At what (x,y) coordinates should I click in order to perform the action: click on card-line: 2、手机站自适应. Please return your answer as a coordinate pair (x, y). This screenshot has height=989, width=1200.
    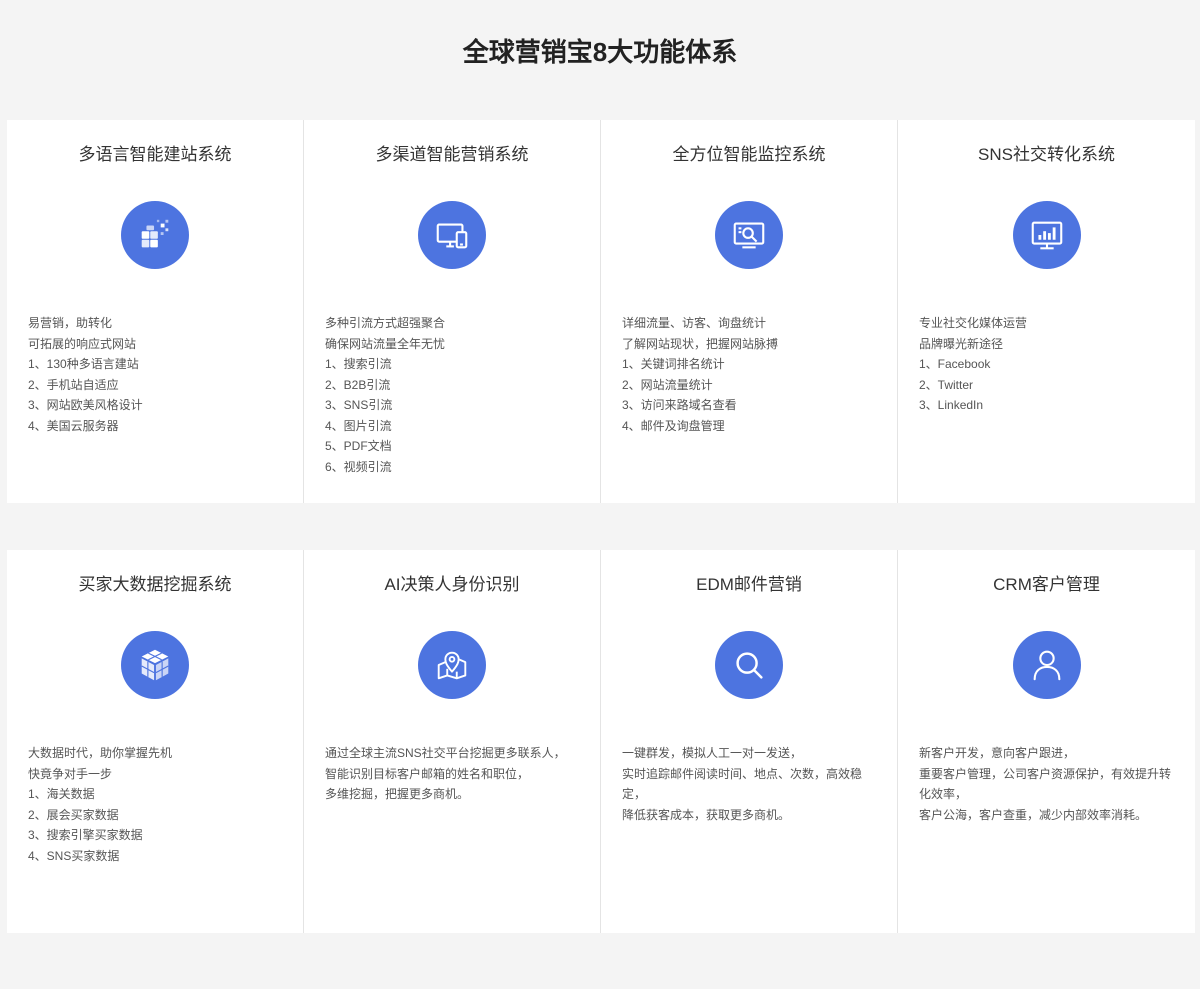
    Looking at the image, I should click on (73, 384).